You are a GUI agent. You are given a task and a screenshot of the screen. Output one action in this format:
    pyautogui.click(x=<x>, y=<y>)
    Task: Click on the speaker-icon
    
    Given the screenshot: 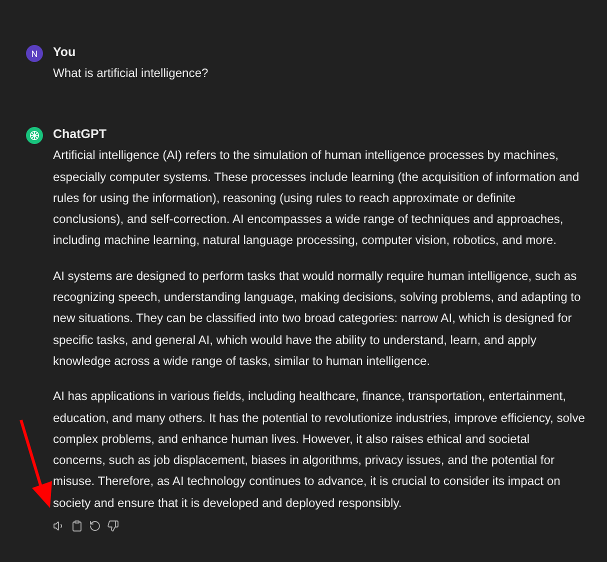 What is the action you would take?
    pyautogui.click(x=59, y=526)
    